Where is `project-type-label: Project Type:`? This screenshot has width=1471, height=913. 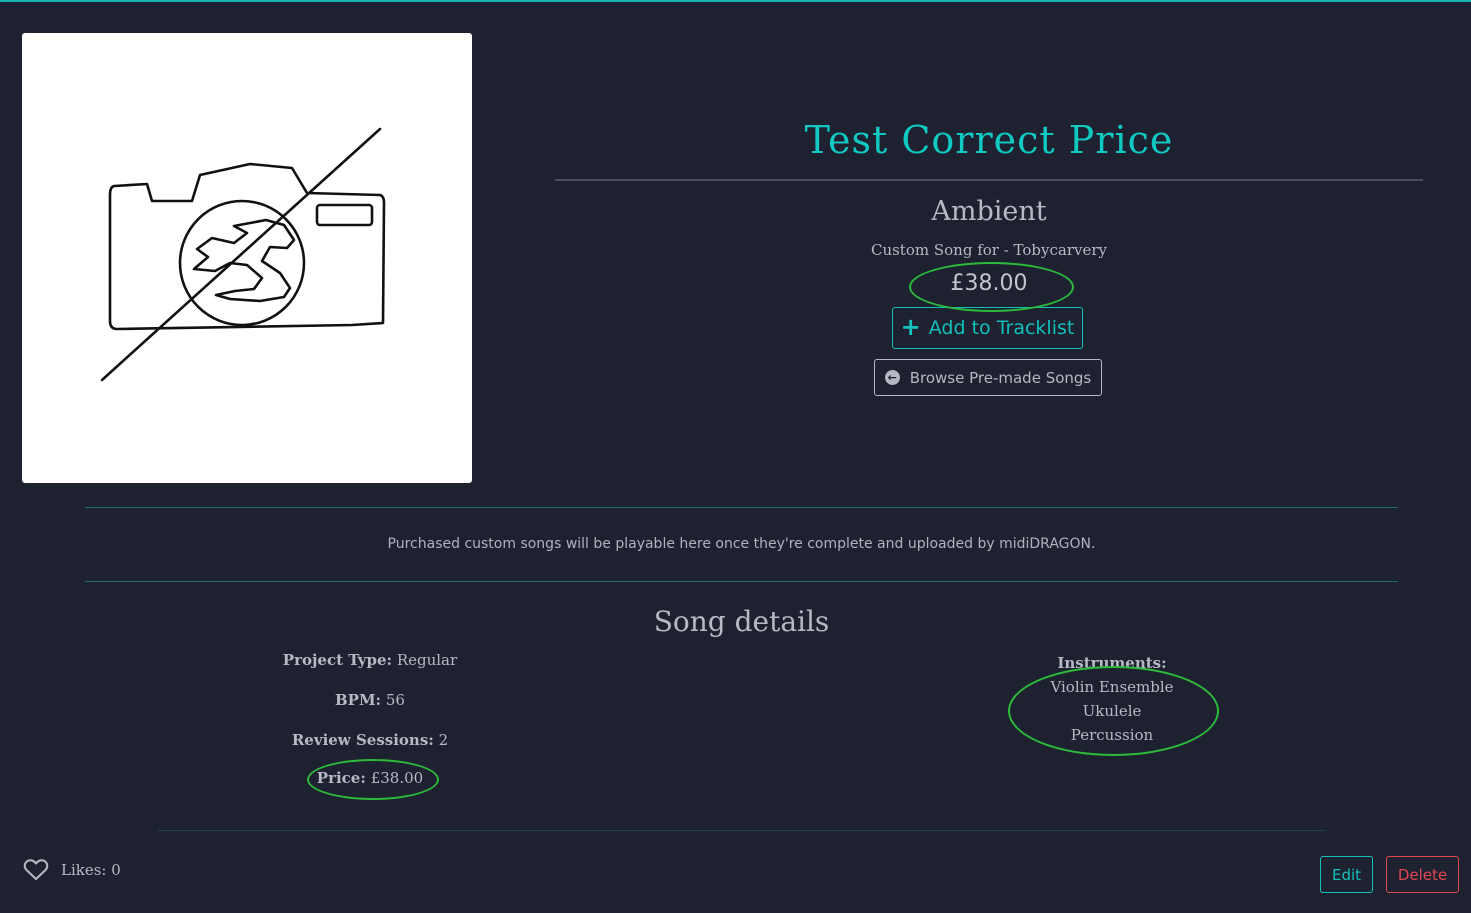
project-type-label: Project Type: is located at coordinates (337, 660).